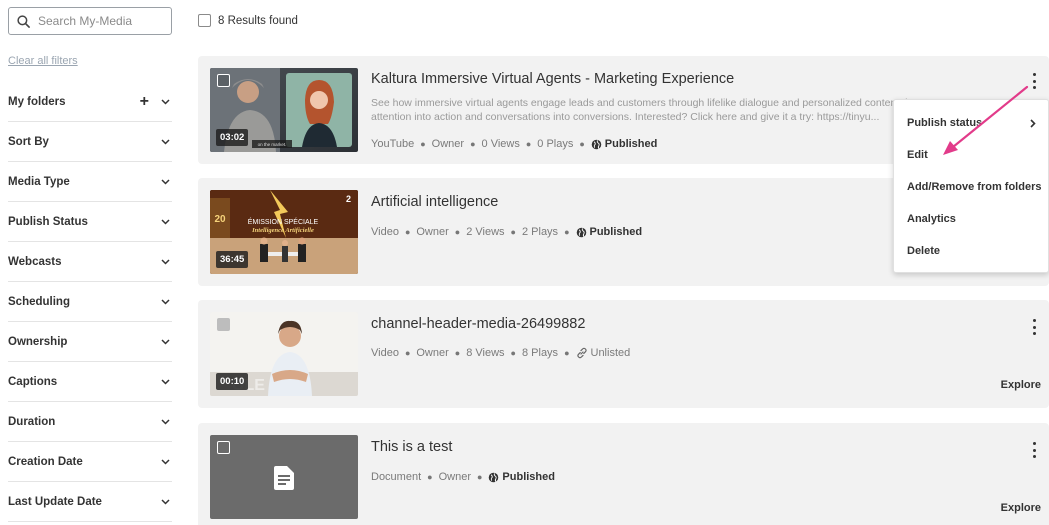 This screenshot has height=525, width=1049. What do you see at coordinates (38, 341) in the screenshot?
I see `filter-label: Ownership` at bounding box center [38, 341].